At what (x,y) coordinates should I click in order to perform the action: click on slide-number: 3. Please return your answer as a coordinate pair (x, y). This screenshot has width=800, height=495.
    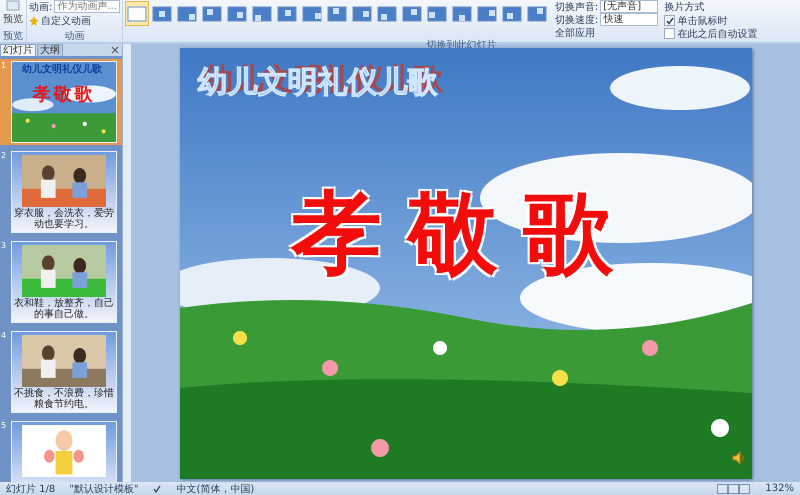
    Looking at the image, I should click on (4, 246).